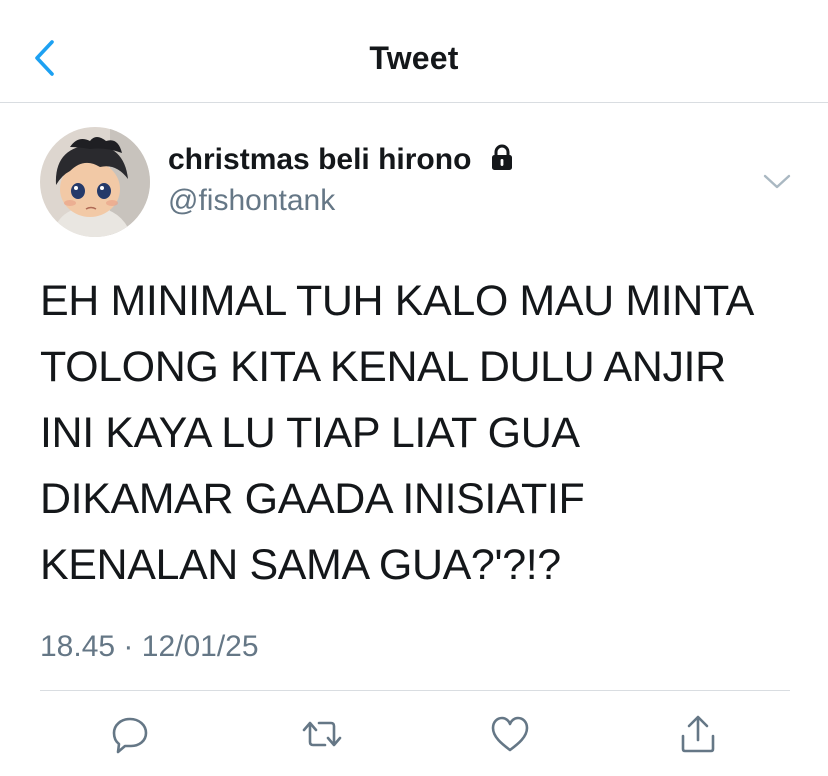  I want to click on tweet-time: 18.45, so click(78, 646).